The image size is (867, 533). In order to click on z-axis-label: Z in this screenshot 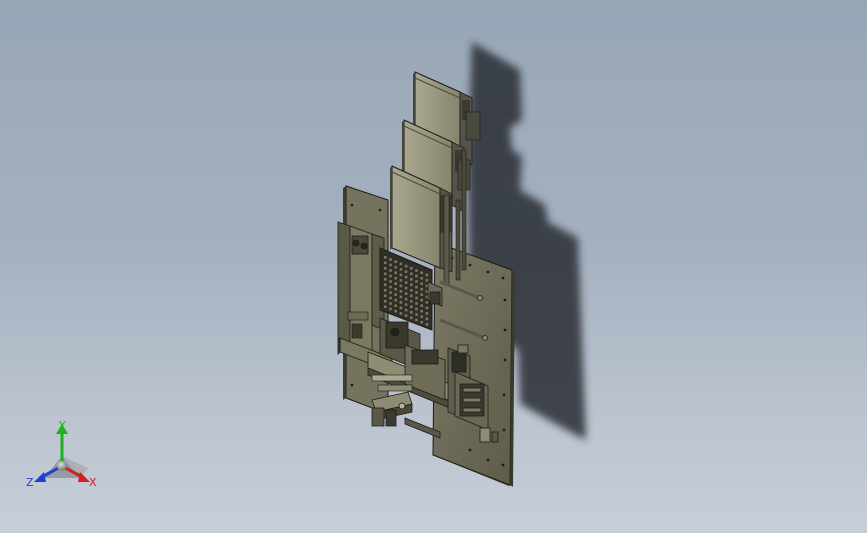, I will do `click(30, 482)`.